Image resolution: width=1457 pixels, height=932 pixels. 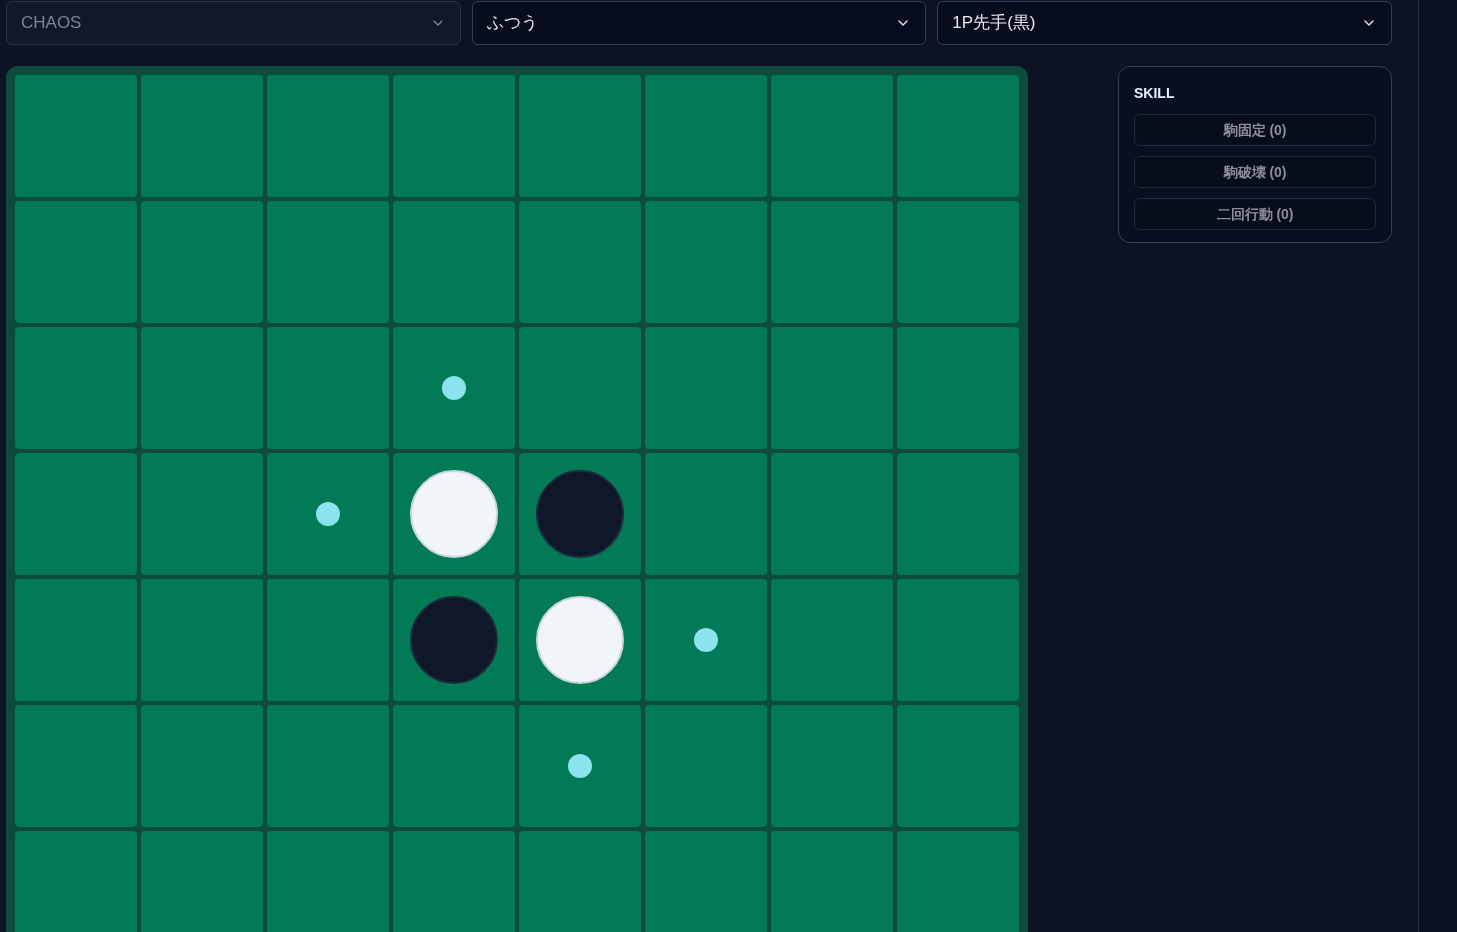 What do you see at coordinates (1155, 93) in the screenshot?
I see `skill-title: SKILL` at bounding box center [1155, 93].